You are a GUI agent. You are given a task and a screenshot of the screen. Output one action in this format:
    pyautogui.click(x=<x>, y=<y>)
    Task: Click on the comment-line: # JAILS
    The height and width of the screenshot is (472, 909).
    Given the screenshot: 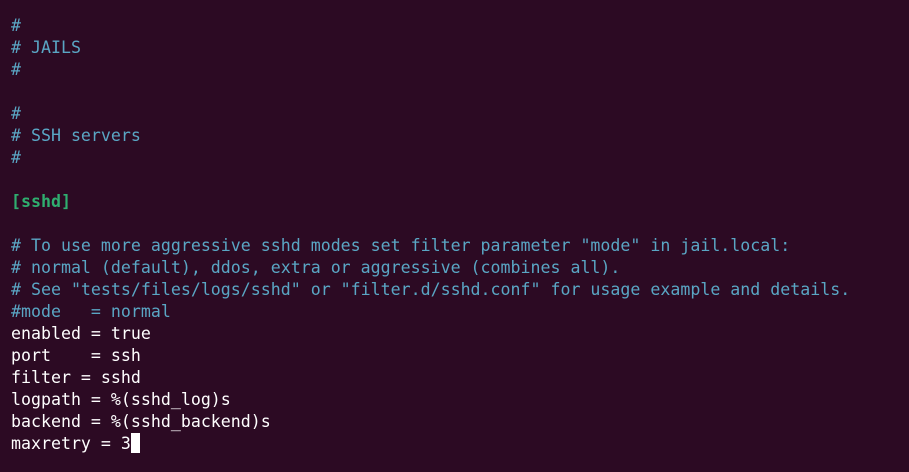 What is the action you would take?
    pyautogui.click(x=46, y=47)
    